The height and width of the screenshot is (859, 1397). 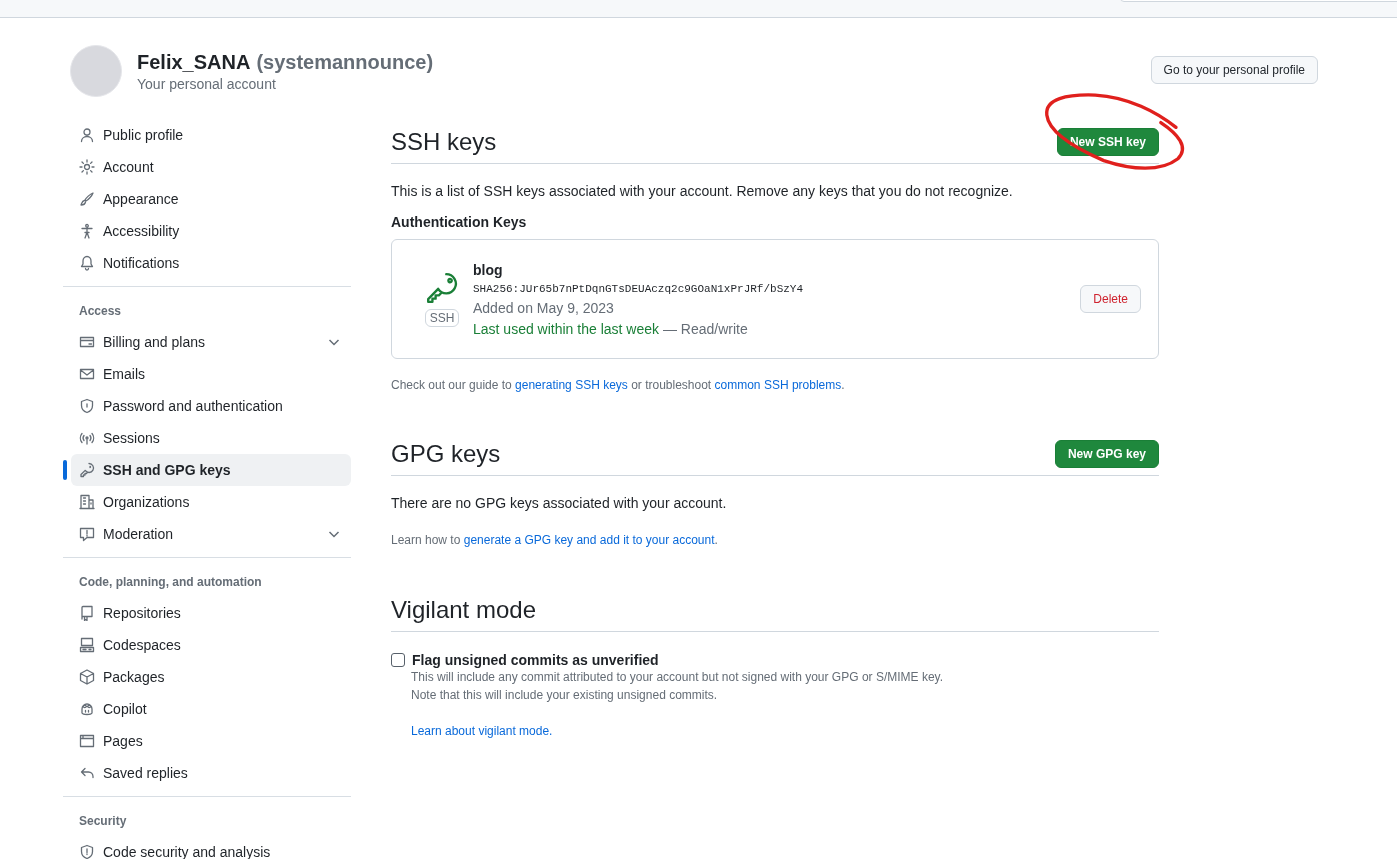 I want to click on profile-button: Go to your personal profile, so click(x=1234, y=70).